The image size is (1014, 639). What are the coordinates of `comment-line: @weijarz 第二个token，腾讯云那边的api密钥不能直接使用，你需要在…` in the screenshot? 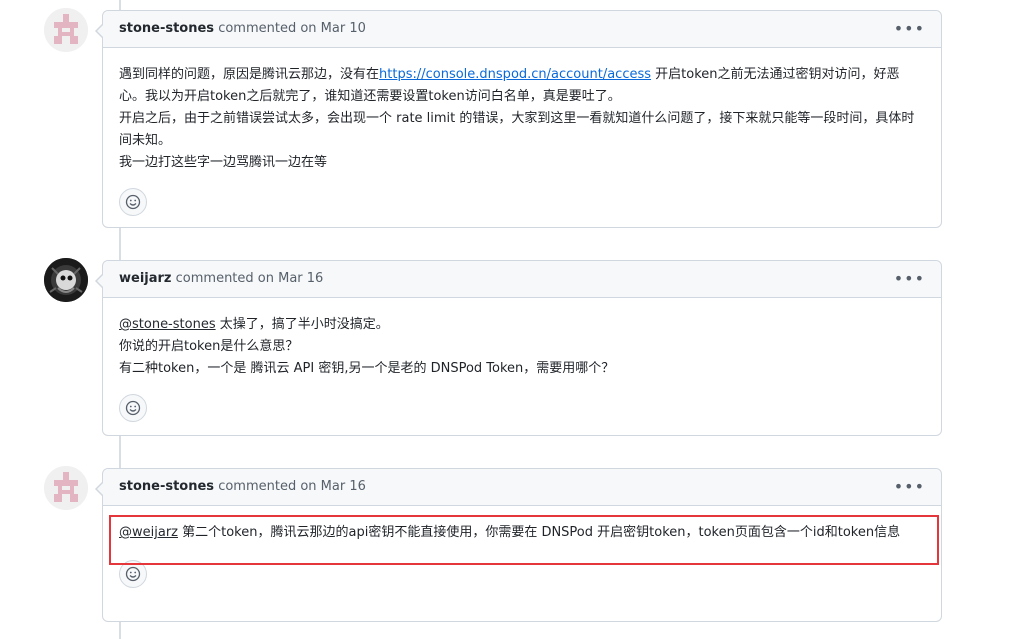 It's located at (510, 532).